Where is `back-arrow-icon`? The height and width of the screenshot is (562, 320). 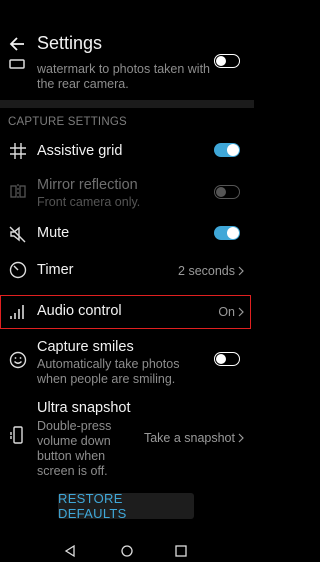
back-arrow-icon is located at coordinates (18, 44).